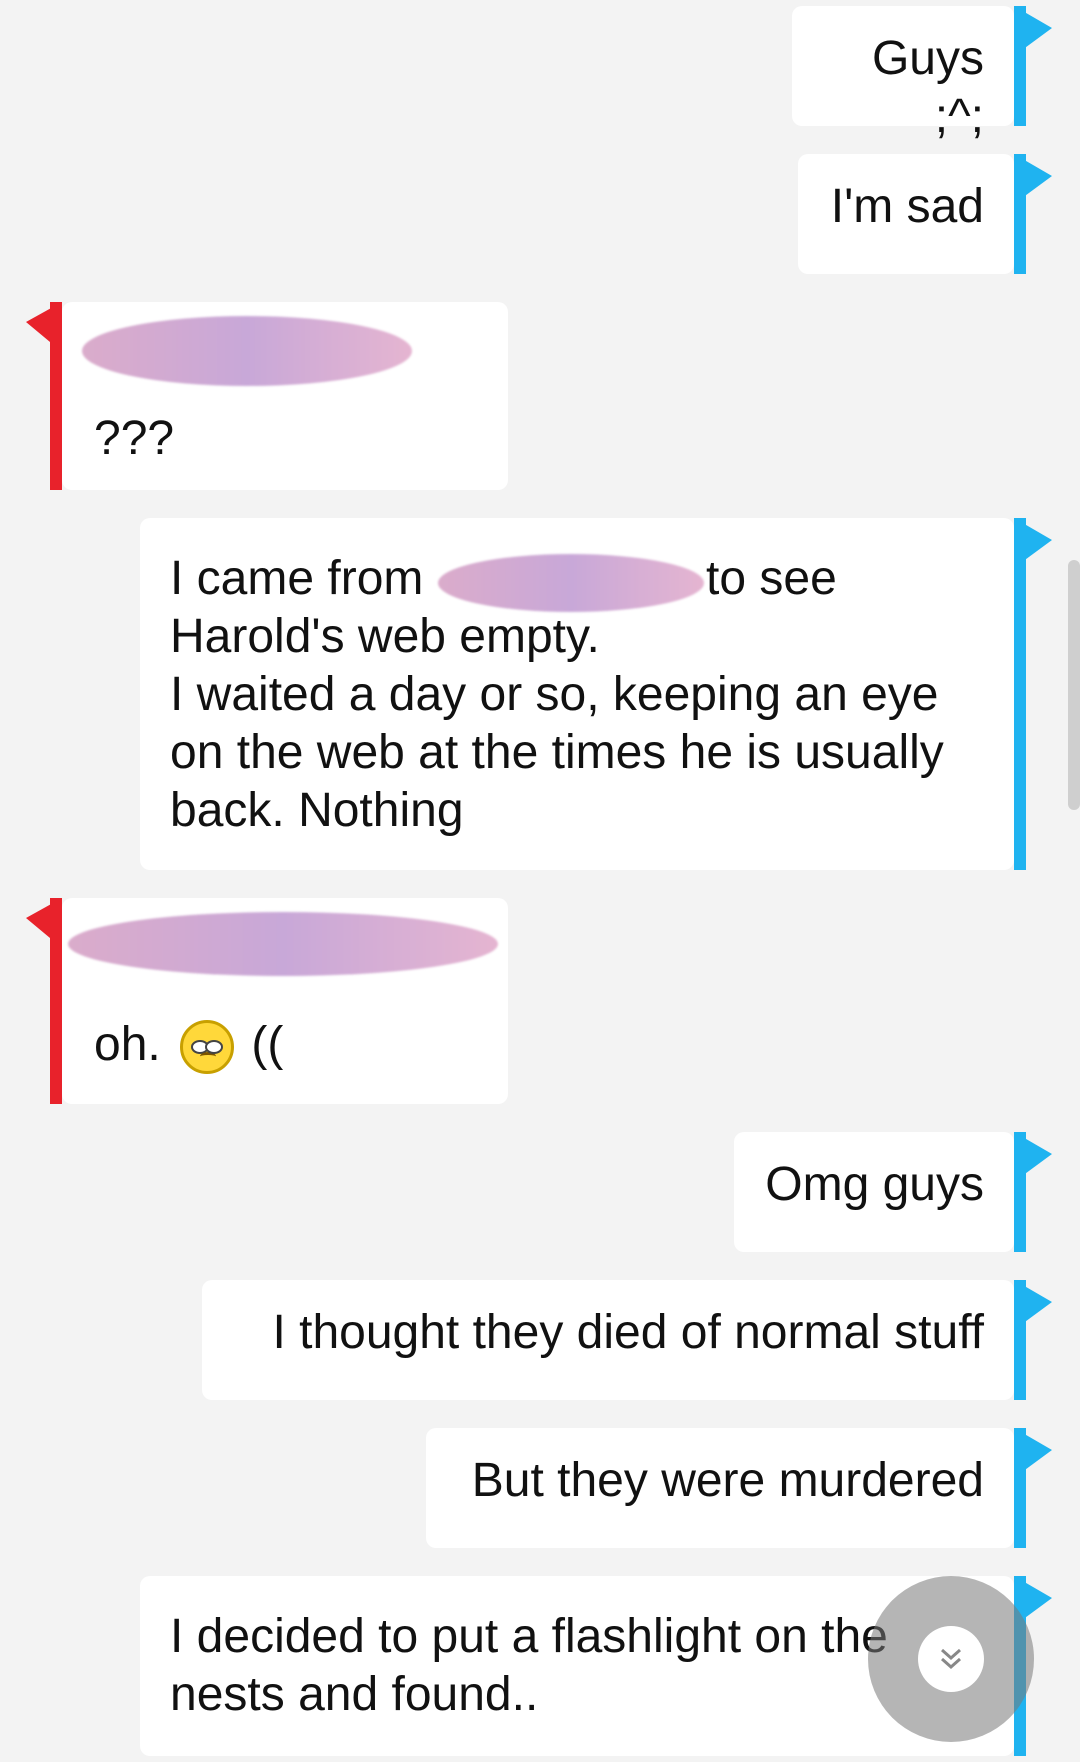 The image size is (1080, 1762). What do you see at coordinates (628, 1332) in the screenshot?
I see `message-text: I thought they died of normal stuff` at bounding box center [628, 1332].